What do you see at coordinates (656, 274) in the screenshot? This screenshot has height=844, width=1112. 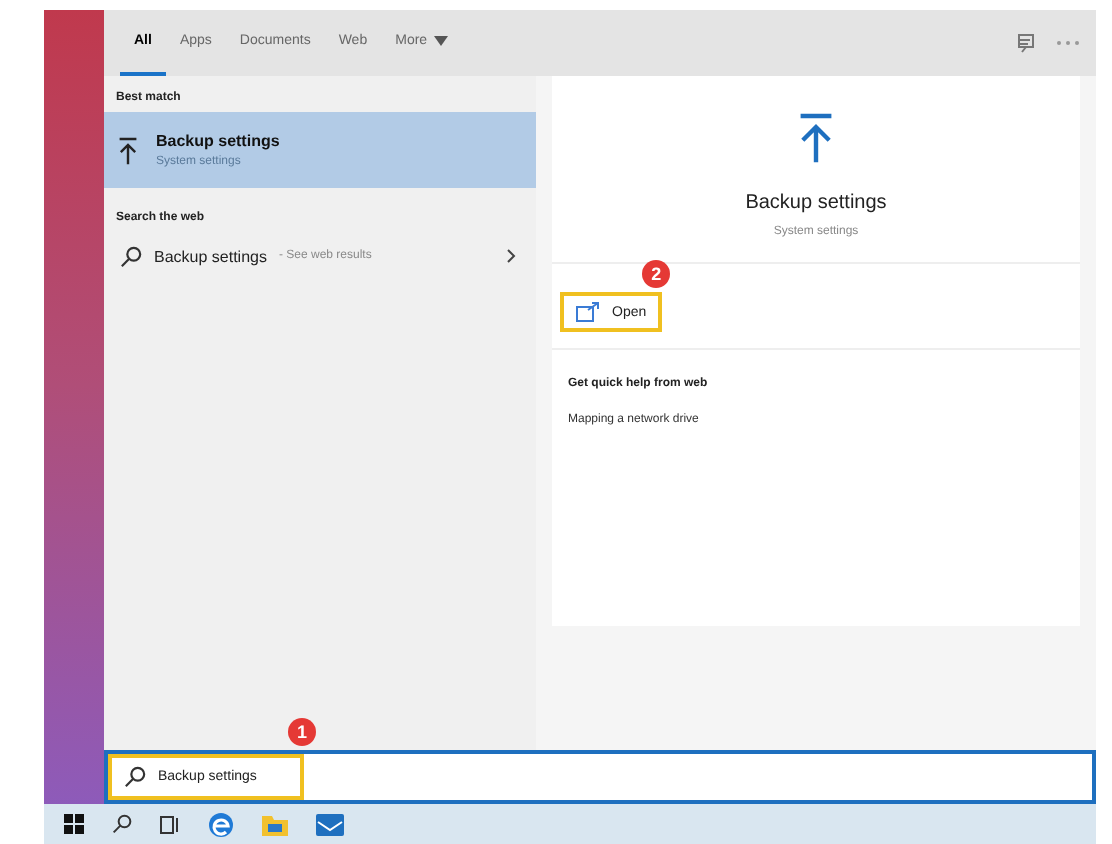 I see `step-badge: 2` at bounding box center [656, 274].